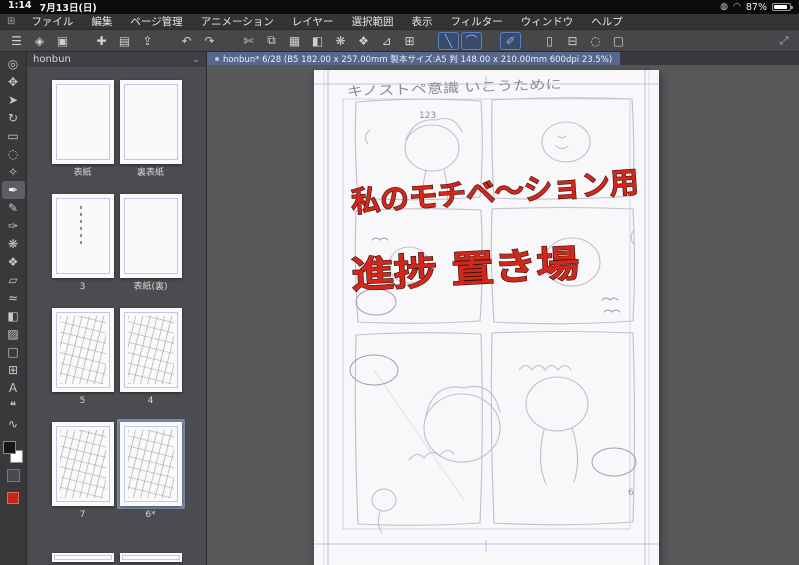 The height and width of the screenshot is (565, 799). Describe the element at coordinates (156, 21) in the screenshot. I see `menu-item: ページ管理` at that location.